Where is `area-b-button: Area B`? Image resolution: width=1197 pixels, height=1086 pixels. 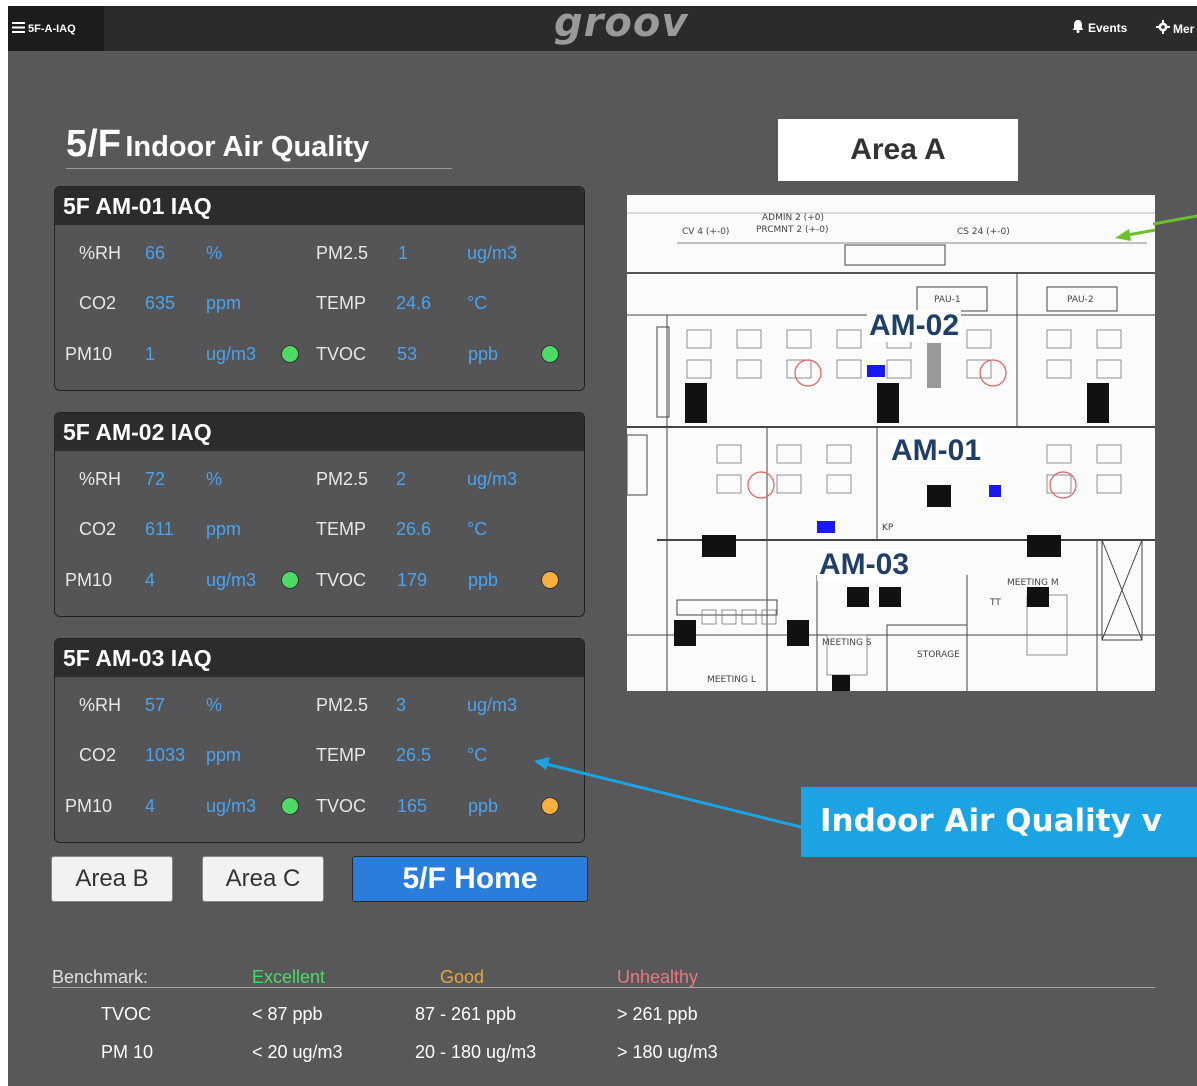
area-b-button: Area B is located at coordinates (112, 879).